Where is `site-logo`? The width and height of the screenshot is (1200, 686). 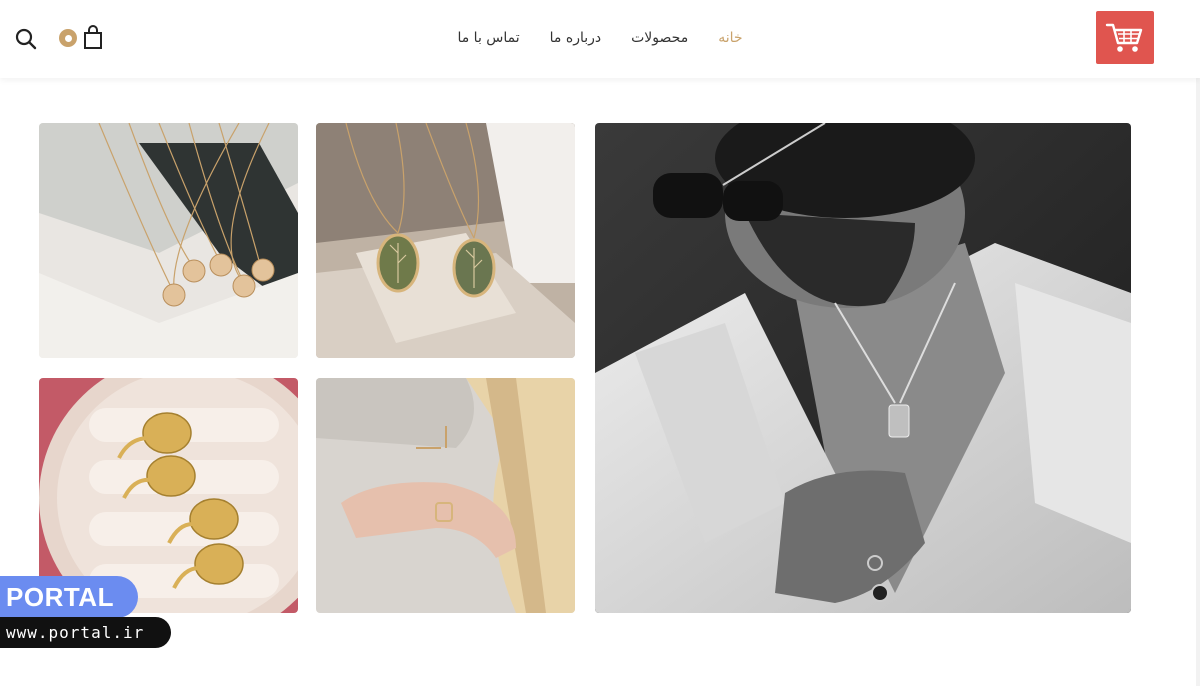 site-logo is located at coordinates (1125, 37).